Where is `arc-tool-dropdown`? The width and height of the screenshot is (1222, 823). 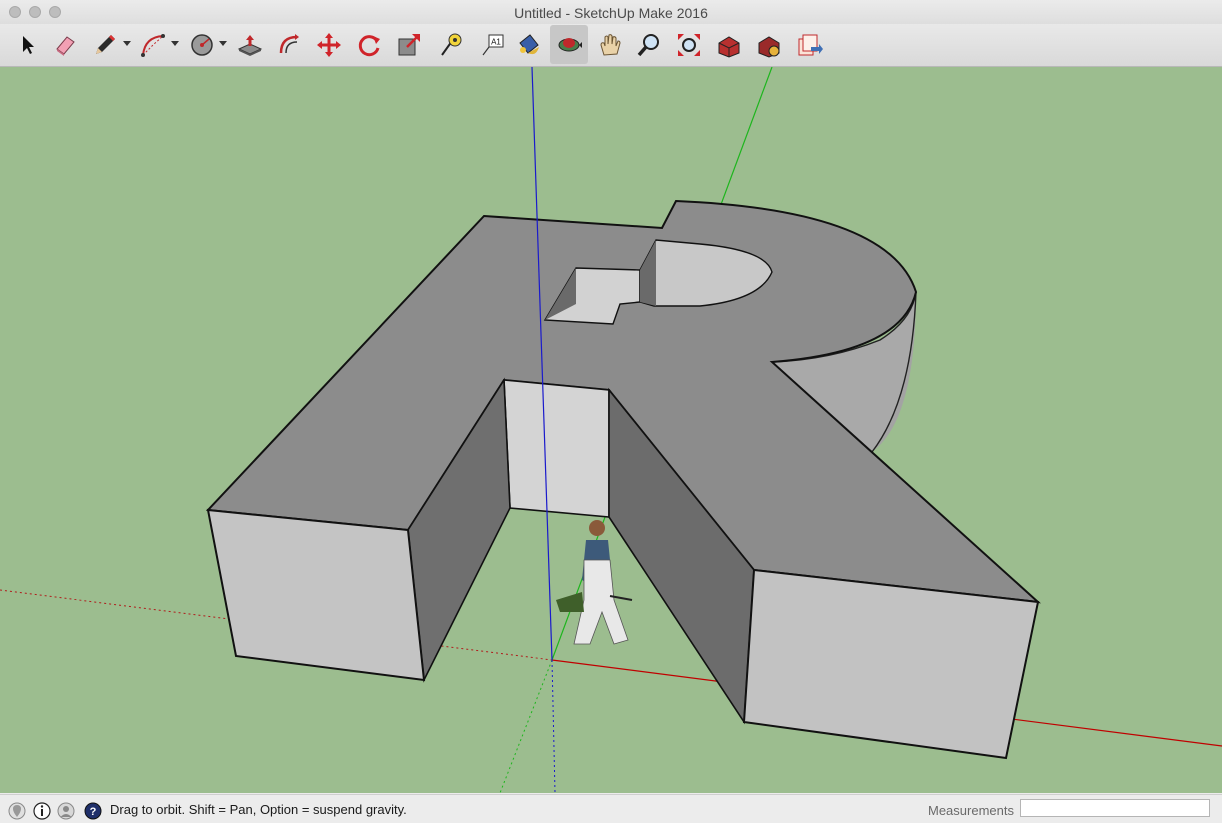 arc-tool-dropdown is located at coordinates (175, 43).